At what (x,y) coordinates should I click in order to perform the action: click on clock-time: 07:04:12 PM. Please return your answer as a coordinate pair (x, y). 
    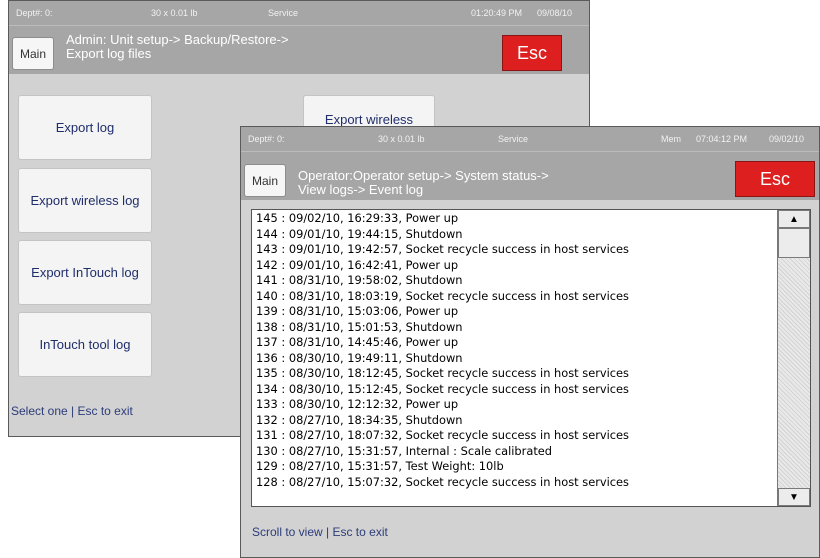
    Looking at the image, I should click on (722, 139).